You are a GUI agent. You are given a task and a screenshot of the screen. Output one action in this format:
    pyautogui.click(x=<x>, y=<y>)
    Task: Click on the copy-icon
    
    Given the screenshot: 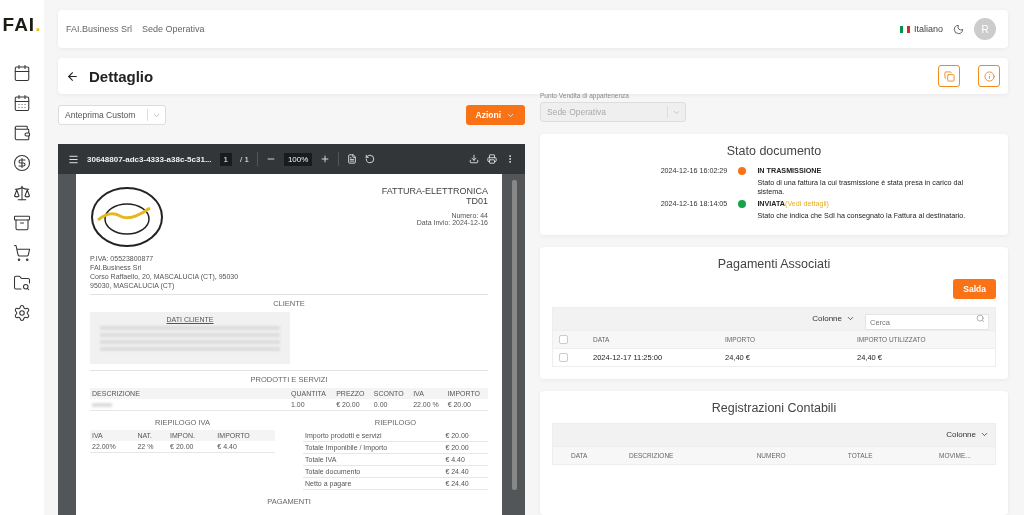 What is the action you would take?
    pyautogui.click(x=949, y=76)
    